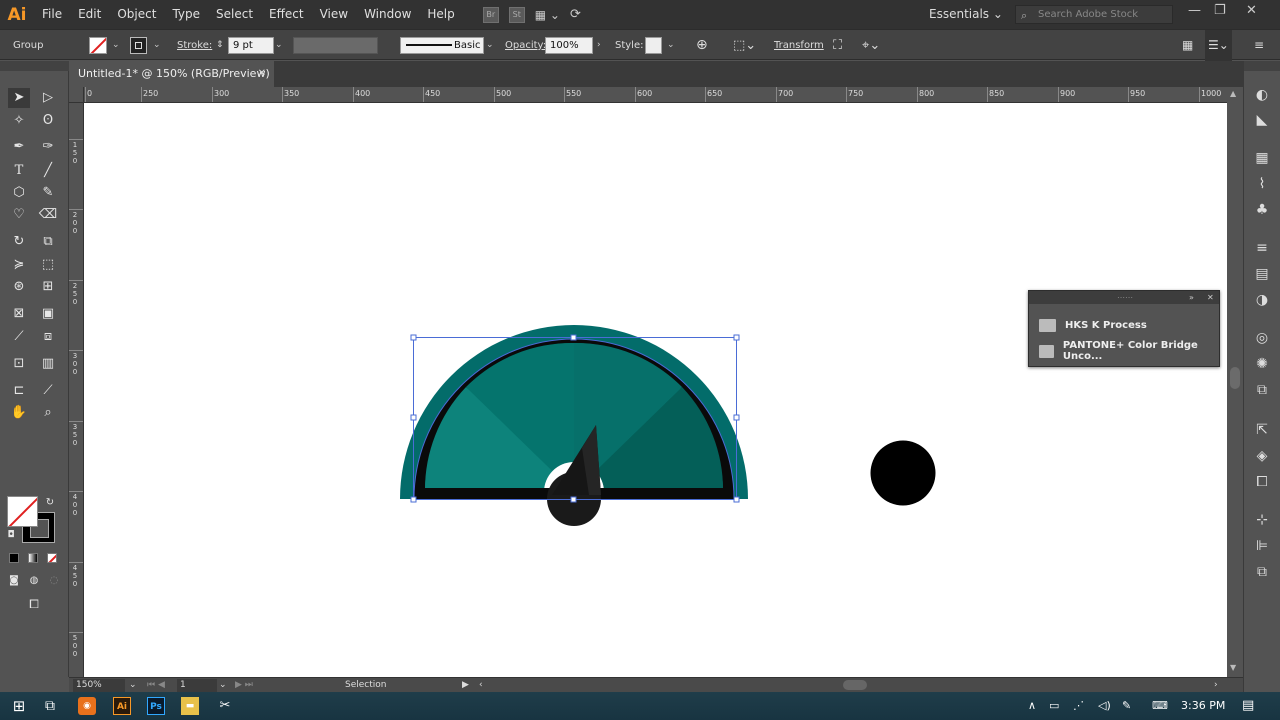 This screenshot has width=1280, height=720. What do you see at coordinates (76, 95) in the screenshot?
I see `ruler-origin` at bounding box center [76, 95].